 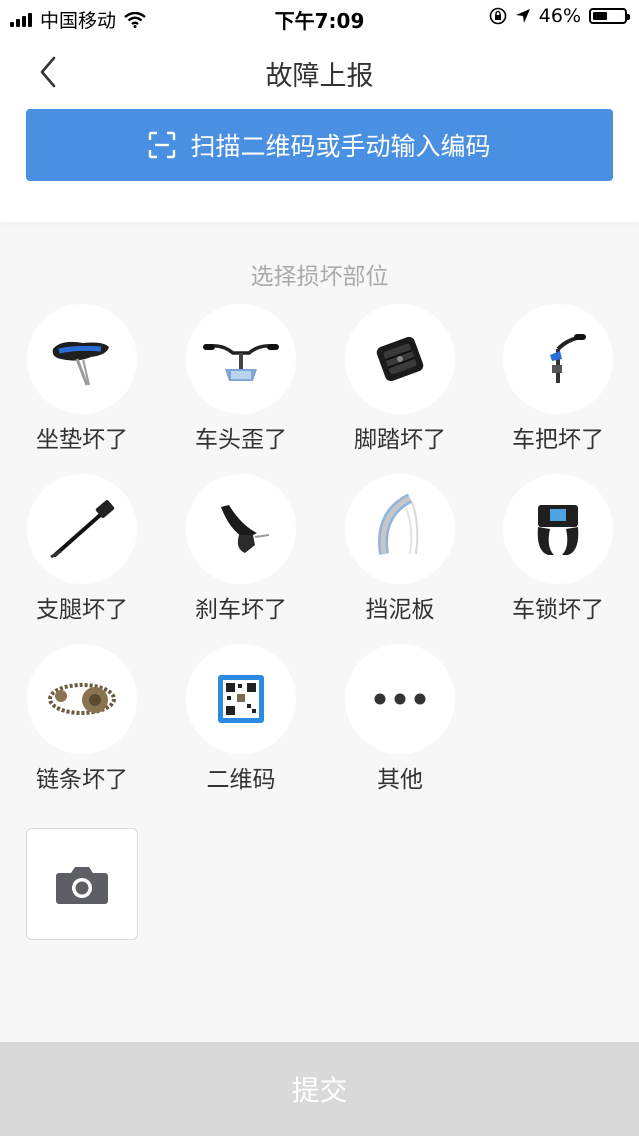 I want to click on status-bar: 中国移动 下午7:09 46%, so click(x=319, y=18).